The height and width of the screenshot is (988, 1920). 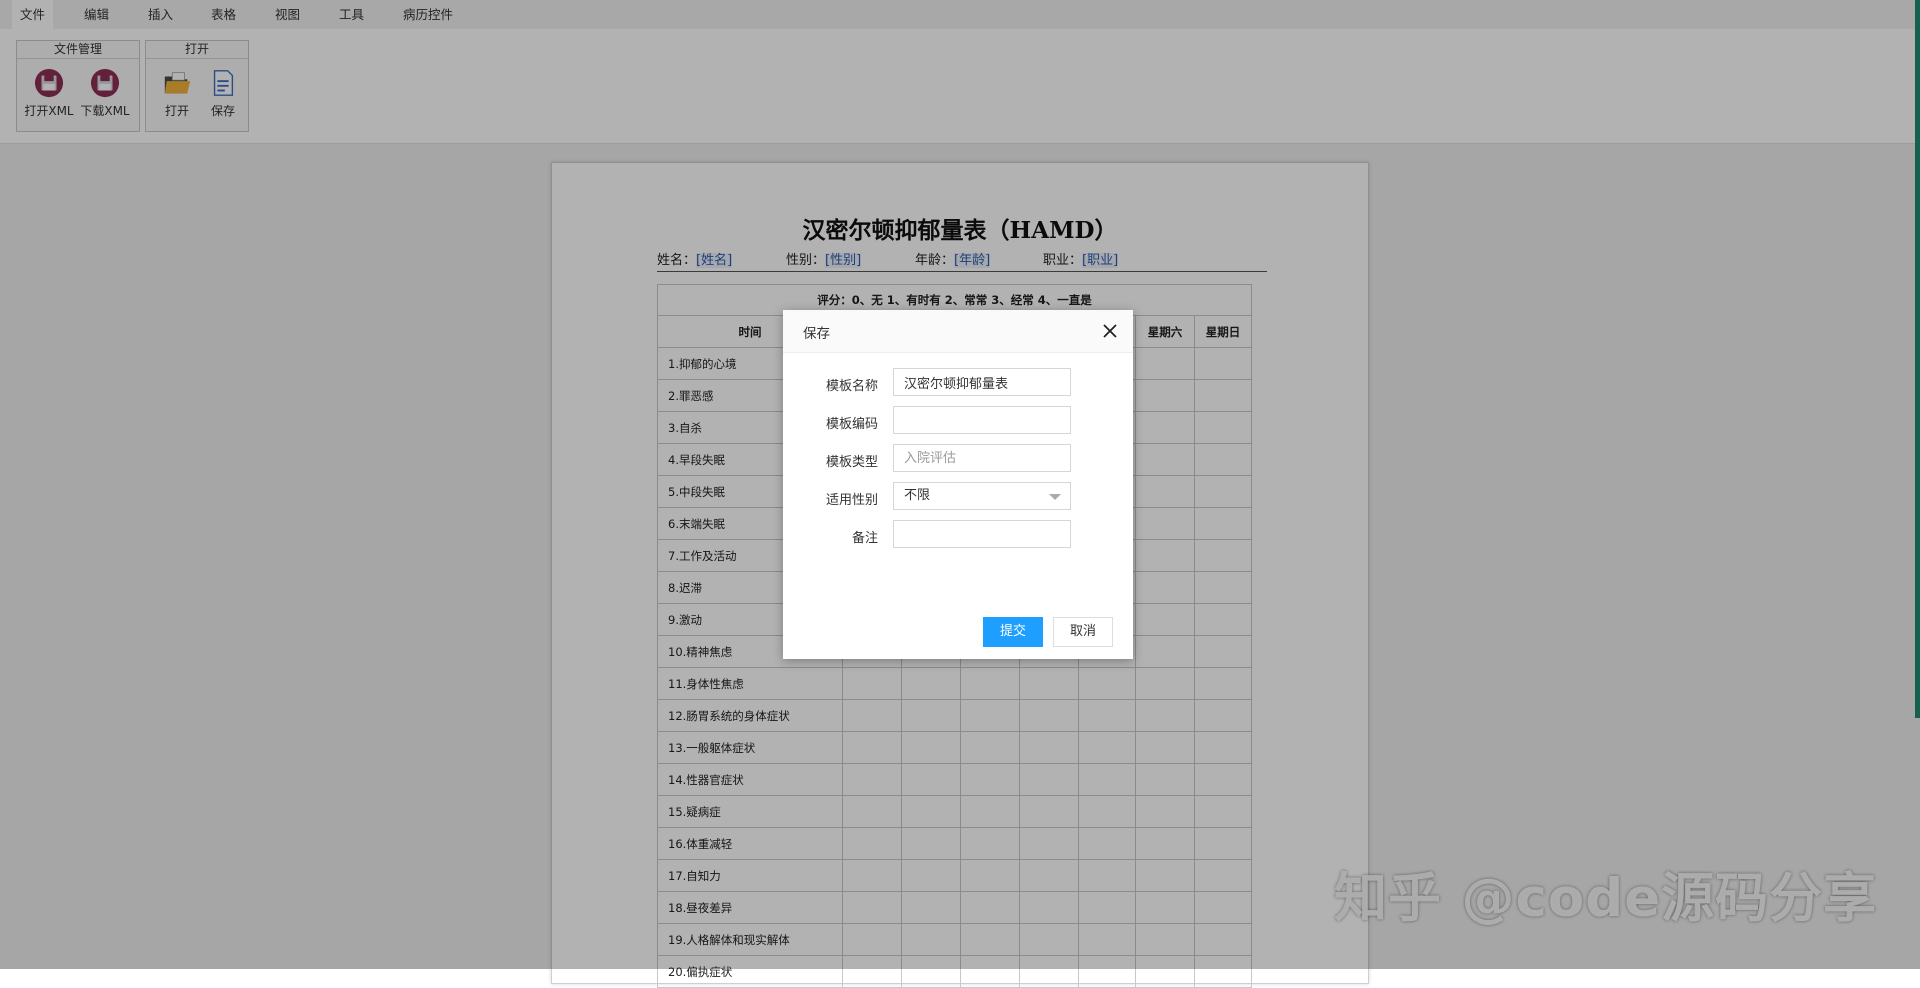 What do you see at coordinates (1110, 331) in the screenshot?
I see `close-icon` at bounding box center [1110, 331].